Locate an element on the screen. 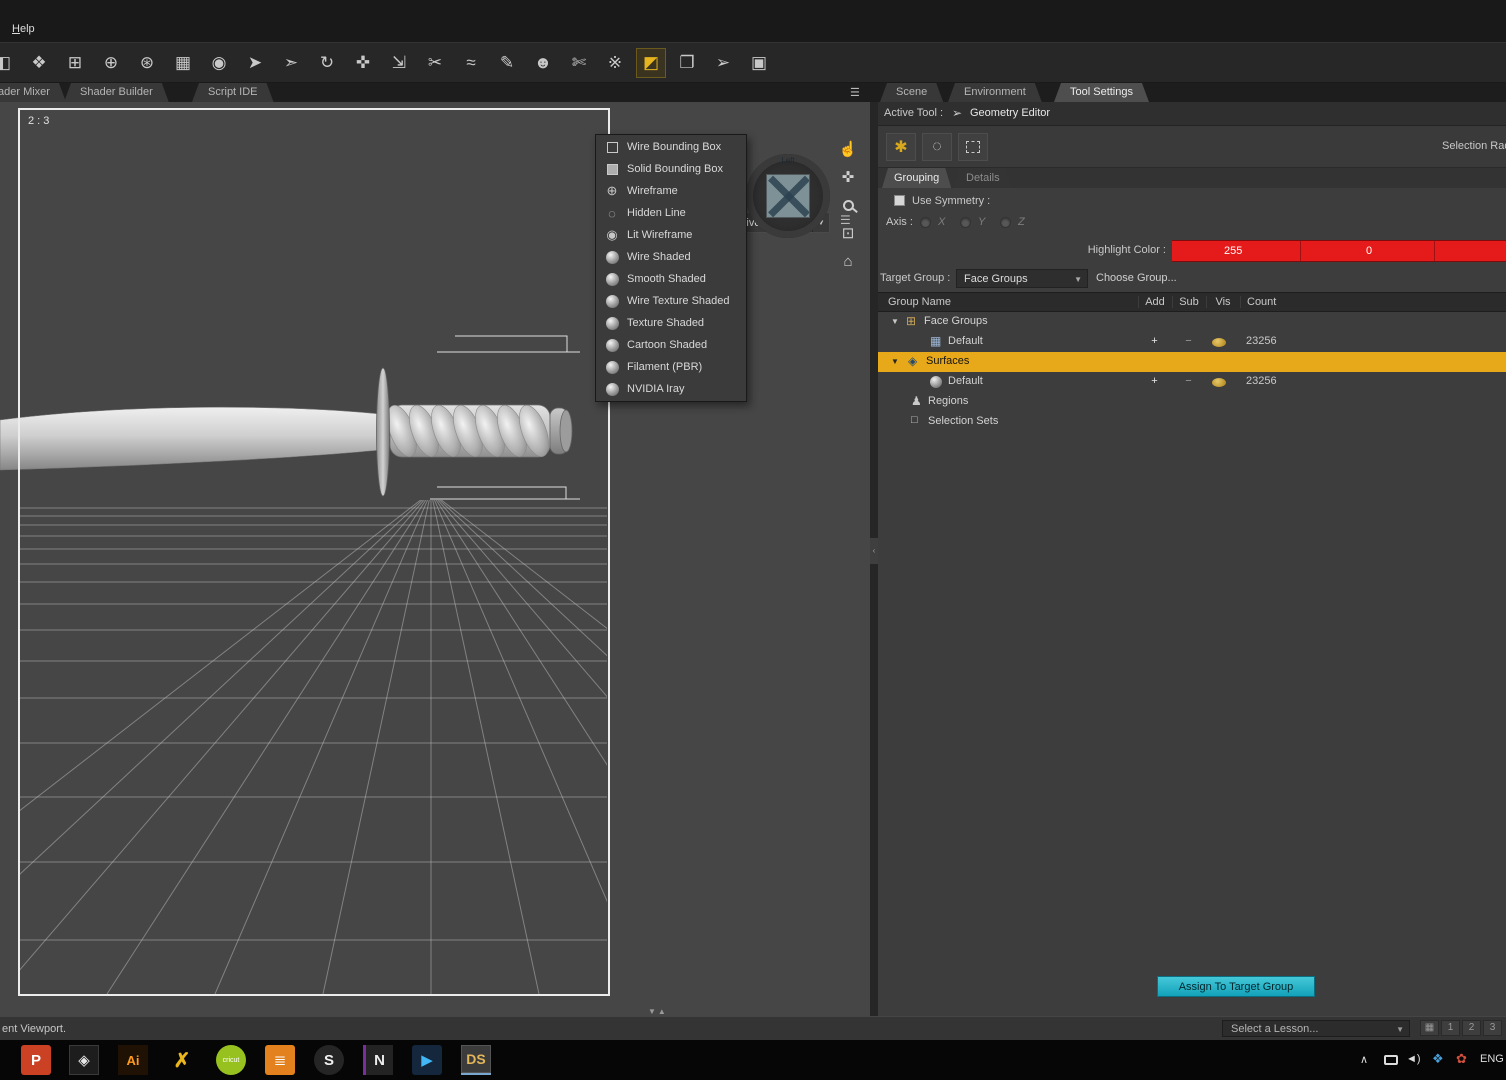 Image resolution: width=1506 pixels, height=1080 pixels. orbit-icon: ☝ is located at coordinates (848, 149).